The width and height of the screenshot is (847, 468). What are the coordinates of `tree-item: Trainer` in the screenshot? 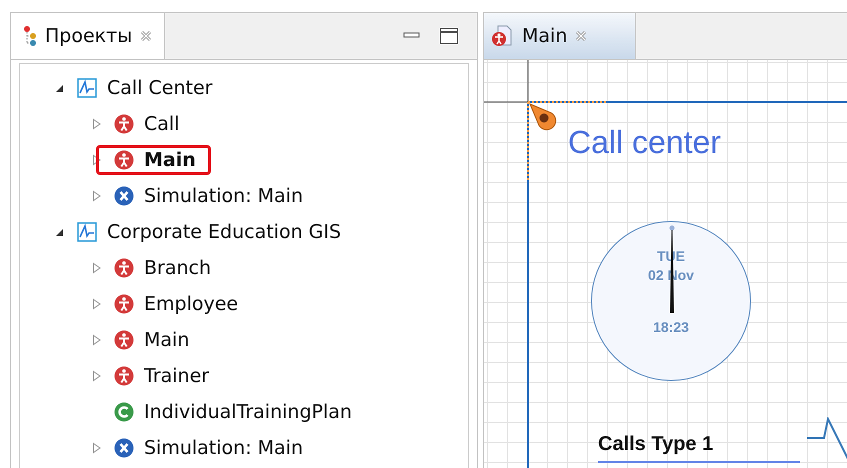 It's located at (177, 376).